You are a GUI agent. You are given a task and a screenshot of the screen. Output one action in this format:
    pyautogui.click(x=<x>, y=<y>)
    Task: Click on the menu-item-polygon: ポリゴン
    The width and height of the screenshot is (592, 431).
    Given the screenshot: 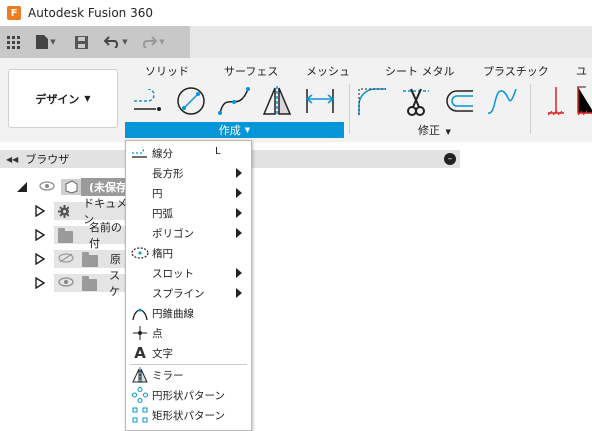 What is the action you would take?
    pyautogui.click(x=188, y=233)
    